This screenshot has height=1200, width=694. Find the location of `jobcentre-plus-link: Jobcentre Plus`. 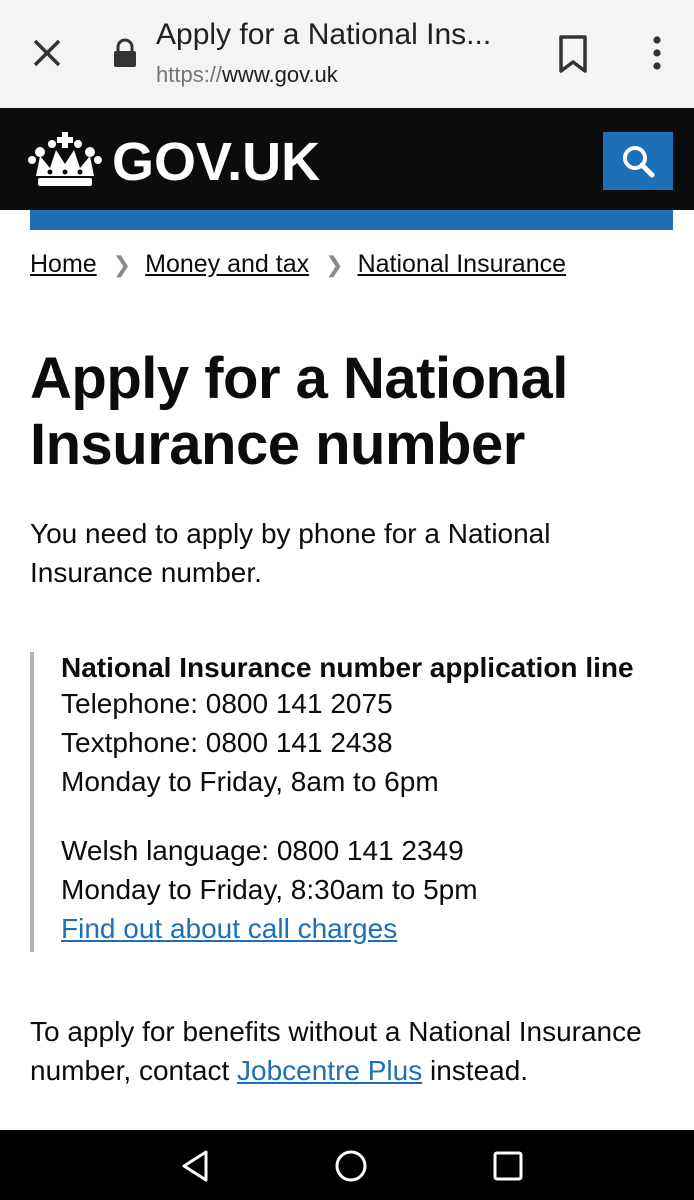

jobcentre-plus-link: Jobcentre Plus is located at coordinates (329, 1070).